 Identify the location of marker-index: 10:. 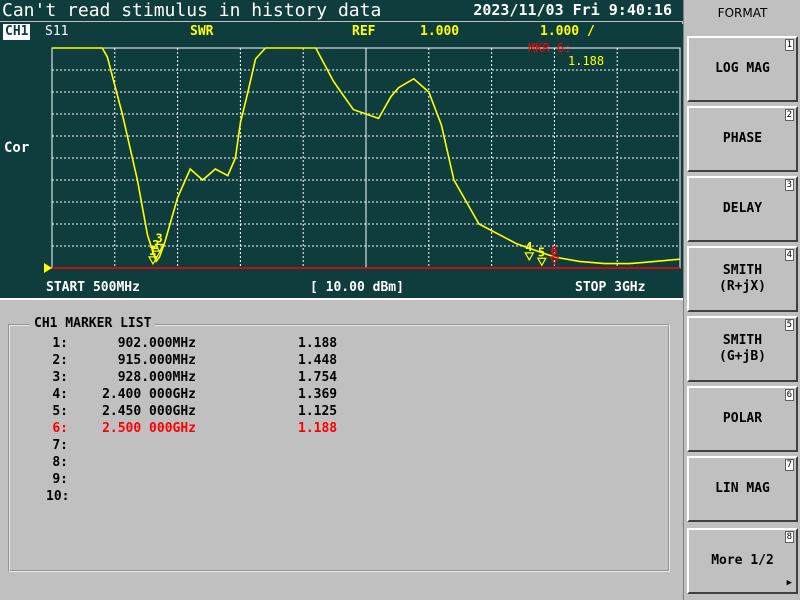
(58, 496).